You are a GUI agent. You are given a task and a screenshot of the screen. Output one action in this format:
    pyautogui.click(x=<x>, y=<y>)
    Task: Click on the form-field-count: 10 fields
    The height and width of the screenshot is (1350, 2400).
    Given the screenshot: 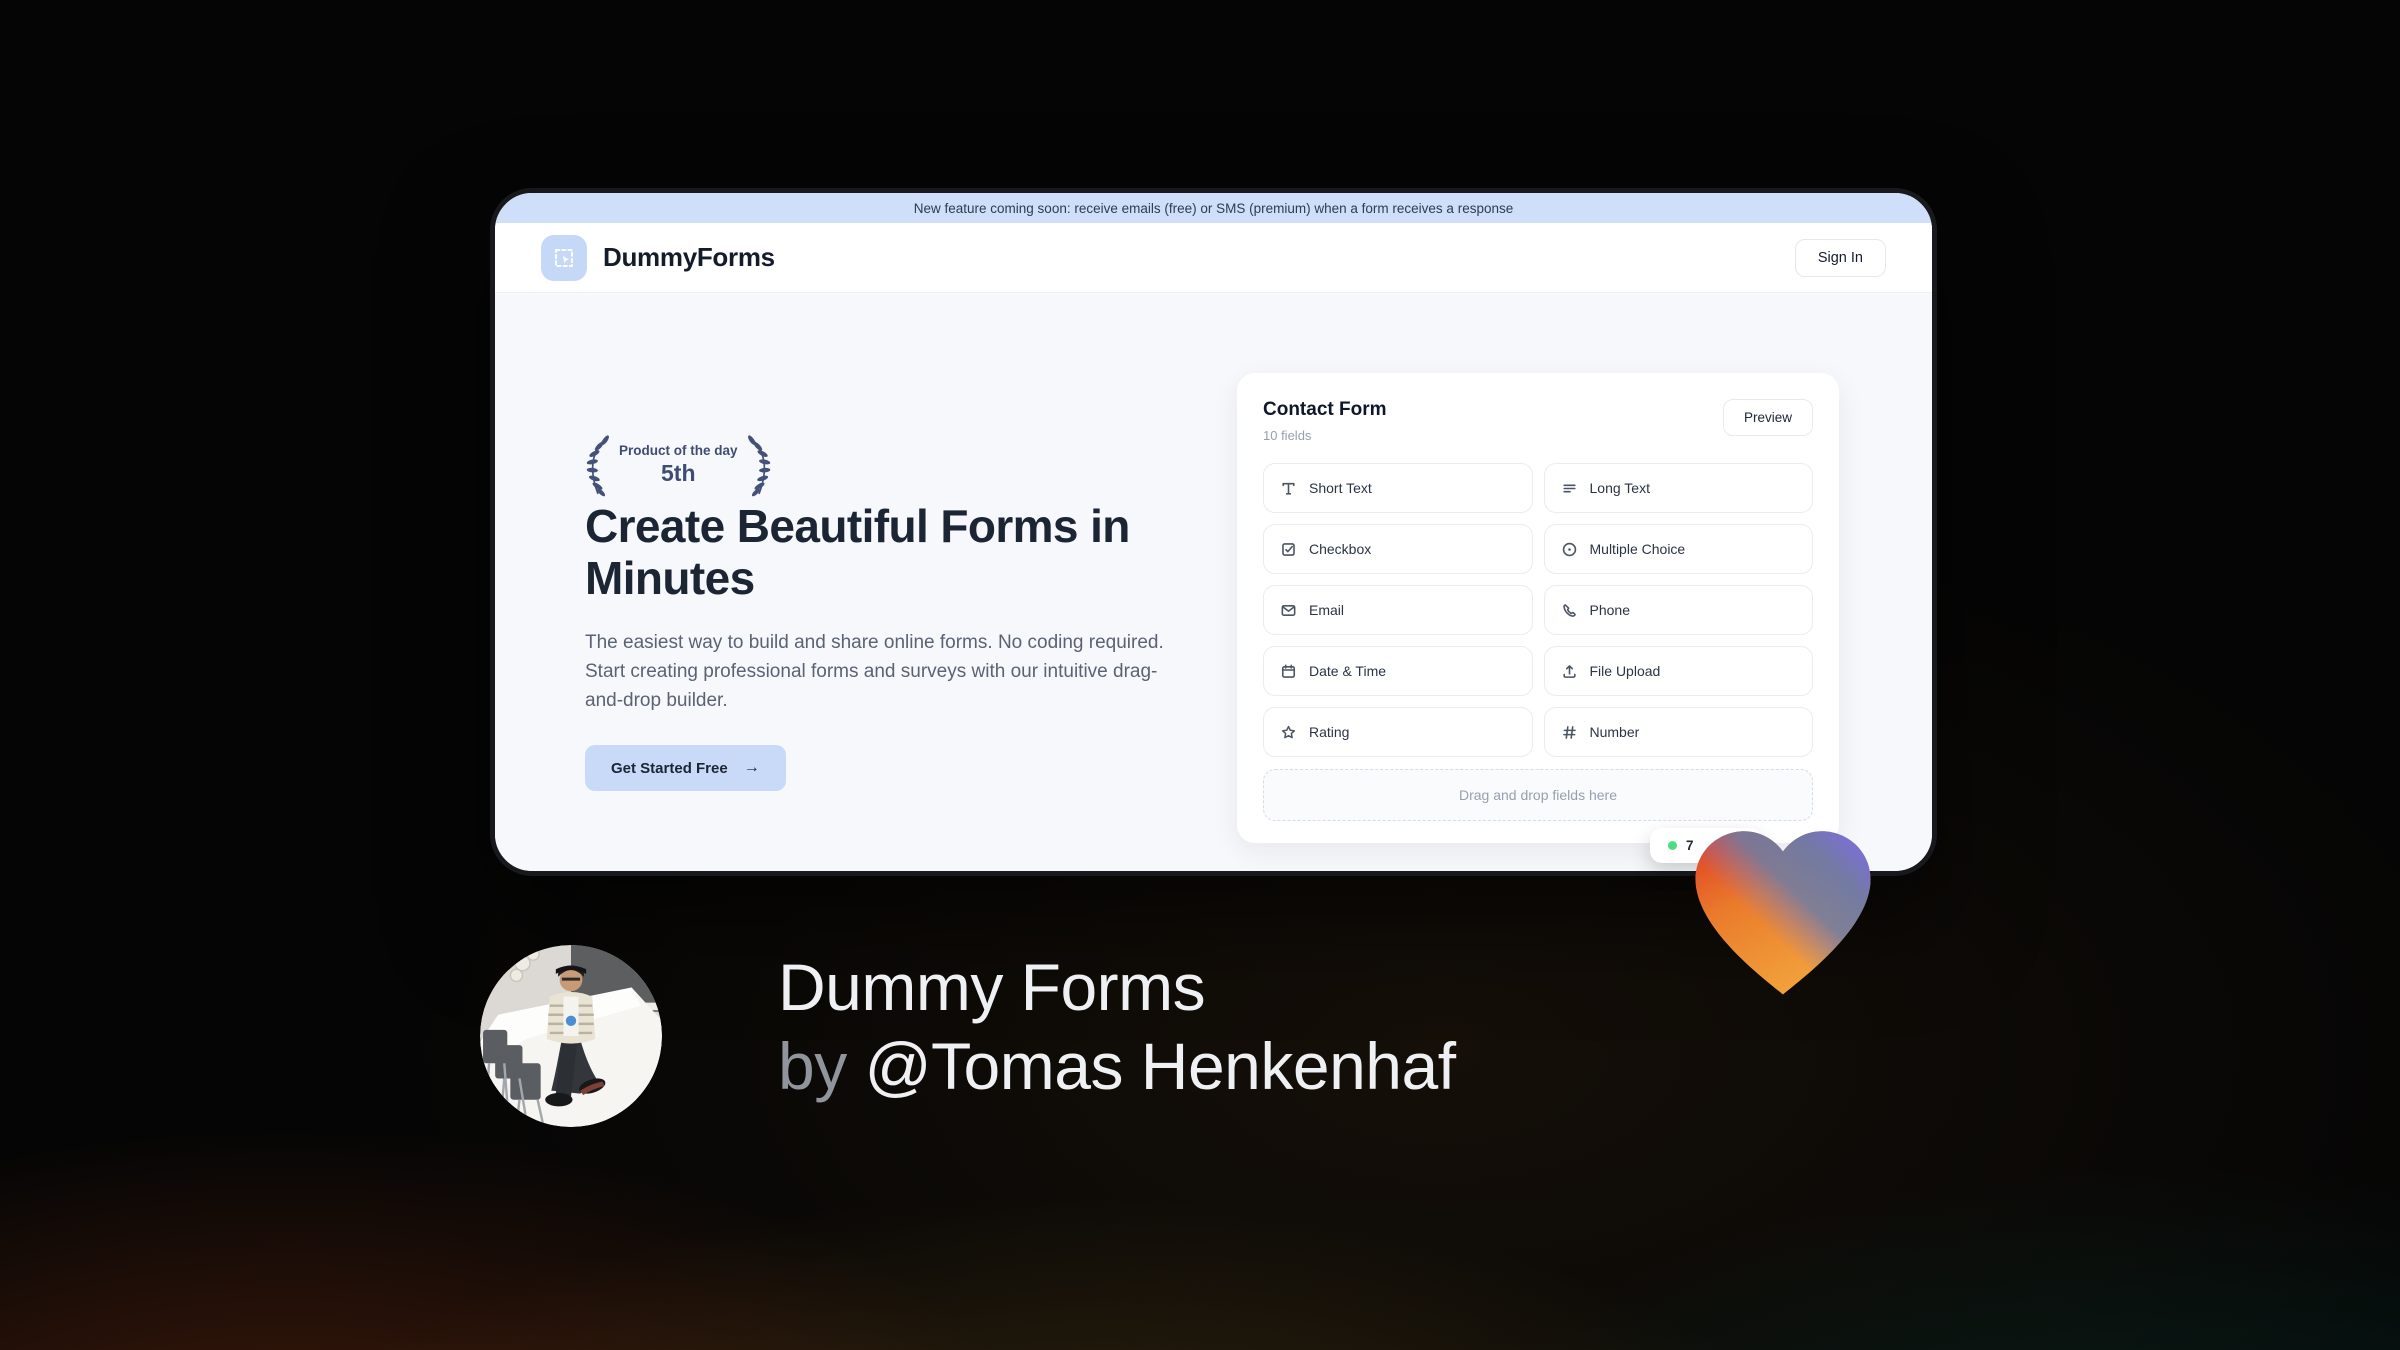 What is the action you would take?
    pyautogui.click(x=1287, y=435)
    